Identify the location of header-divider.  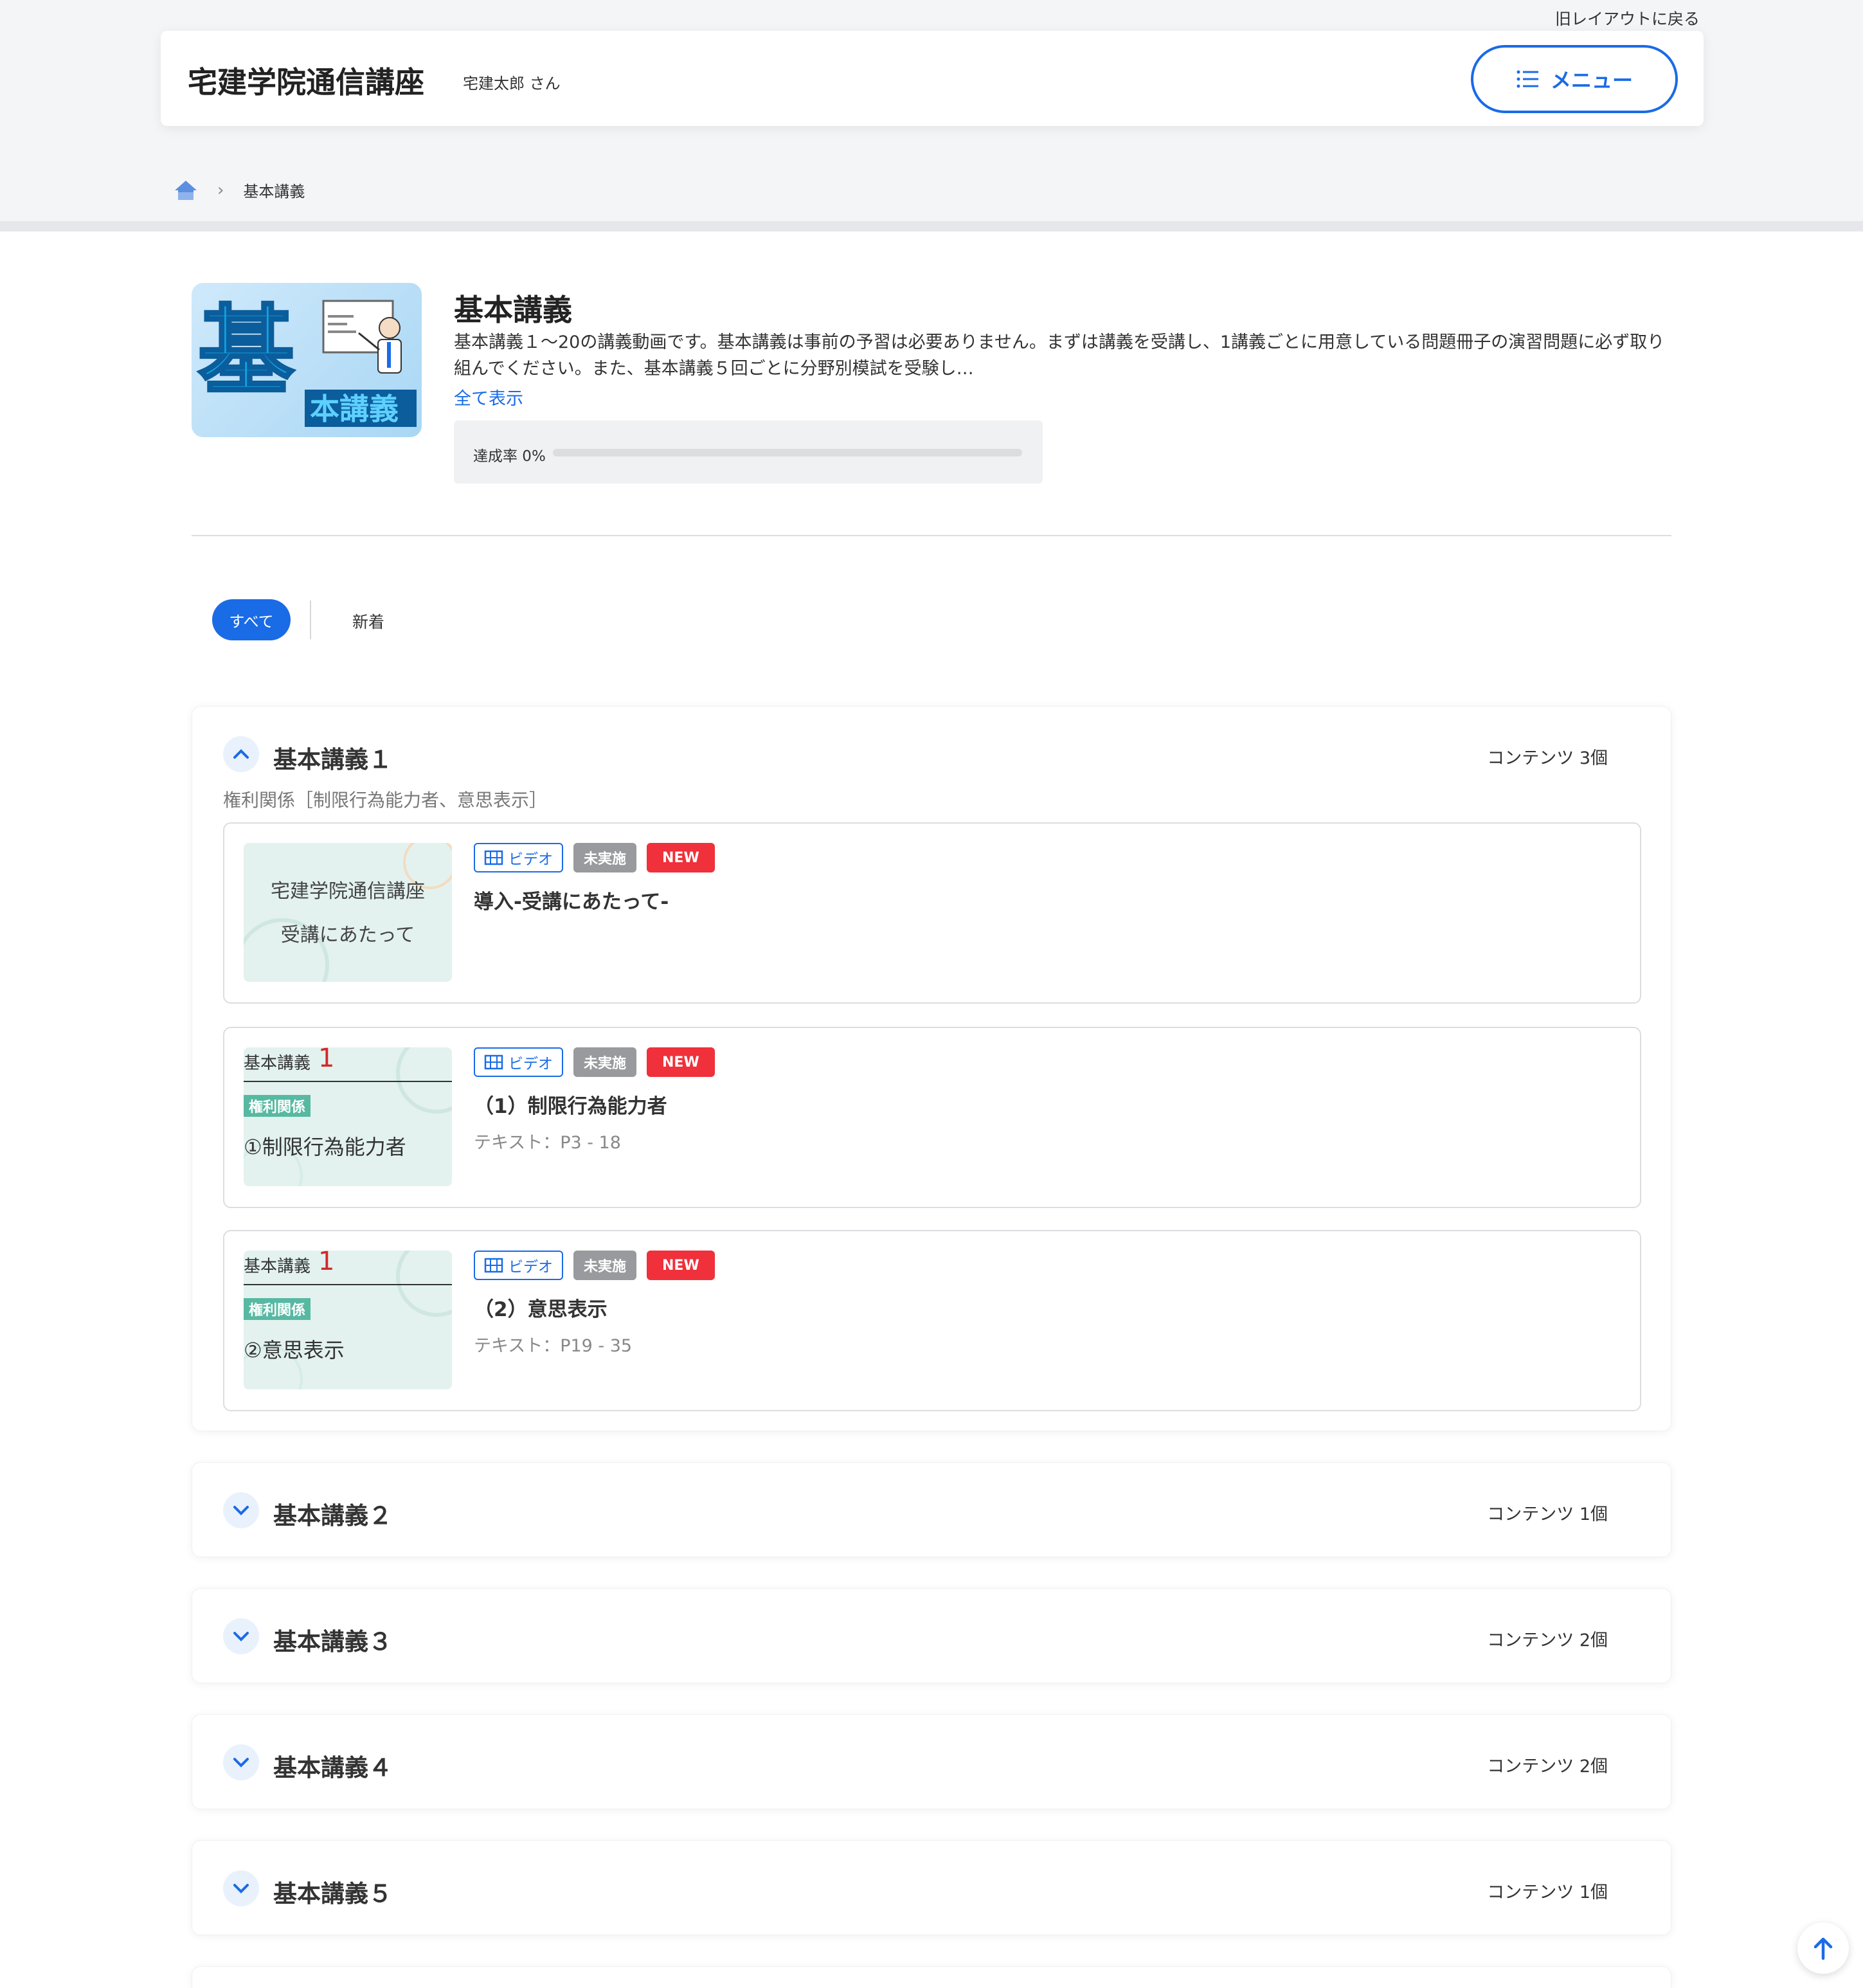
(932, 226).